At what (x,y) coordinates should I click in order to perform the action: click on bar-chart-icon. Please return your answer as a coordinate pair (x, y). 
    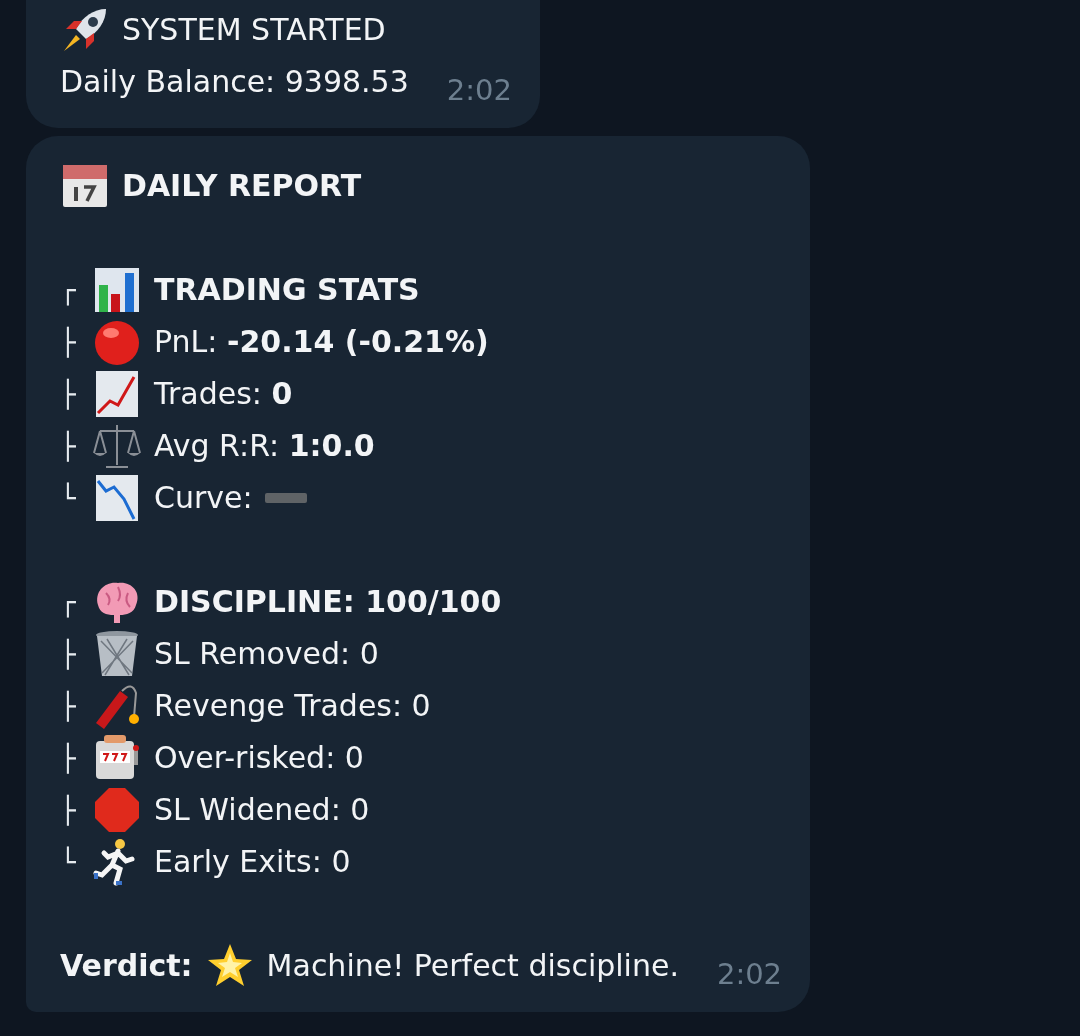
    Looking at the image, I should click on (117, 290).